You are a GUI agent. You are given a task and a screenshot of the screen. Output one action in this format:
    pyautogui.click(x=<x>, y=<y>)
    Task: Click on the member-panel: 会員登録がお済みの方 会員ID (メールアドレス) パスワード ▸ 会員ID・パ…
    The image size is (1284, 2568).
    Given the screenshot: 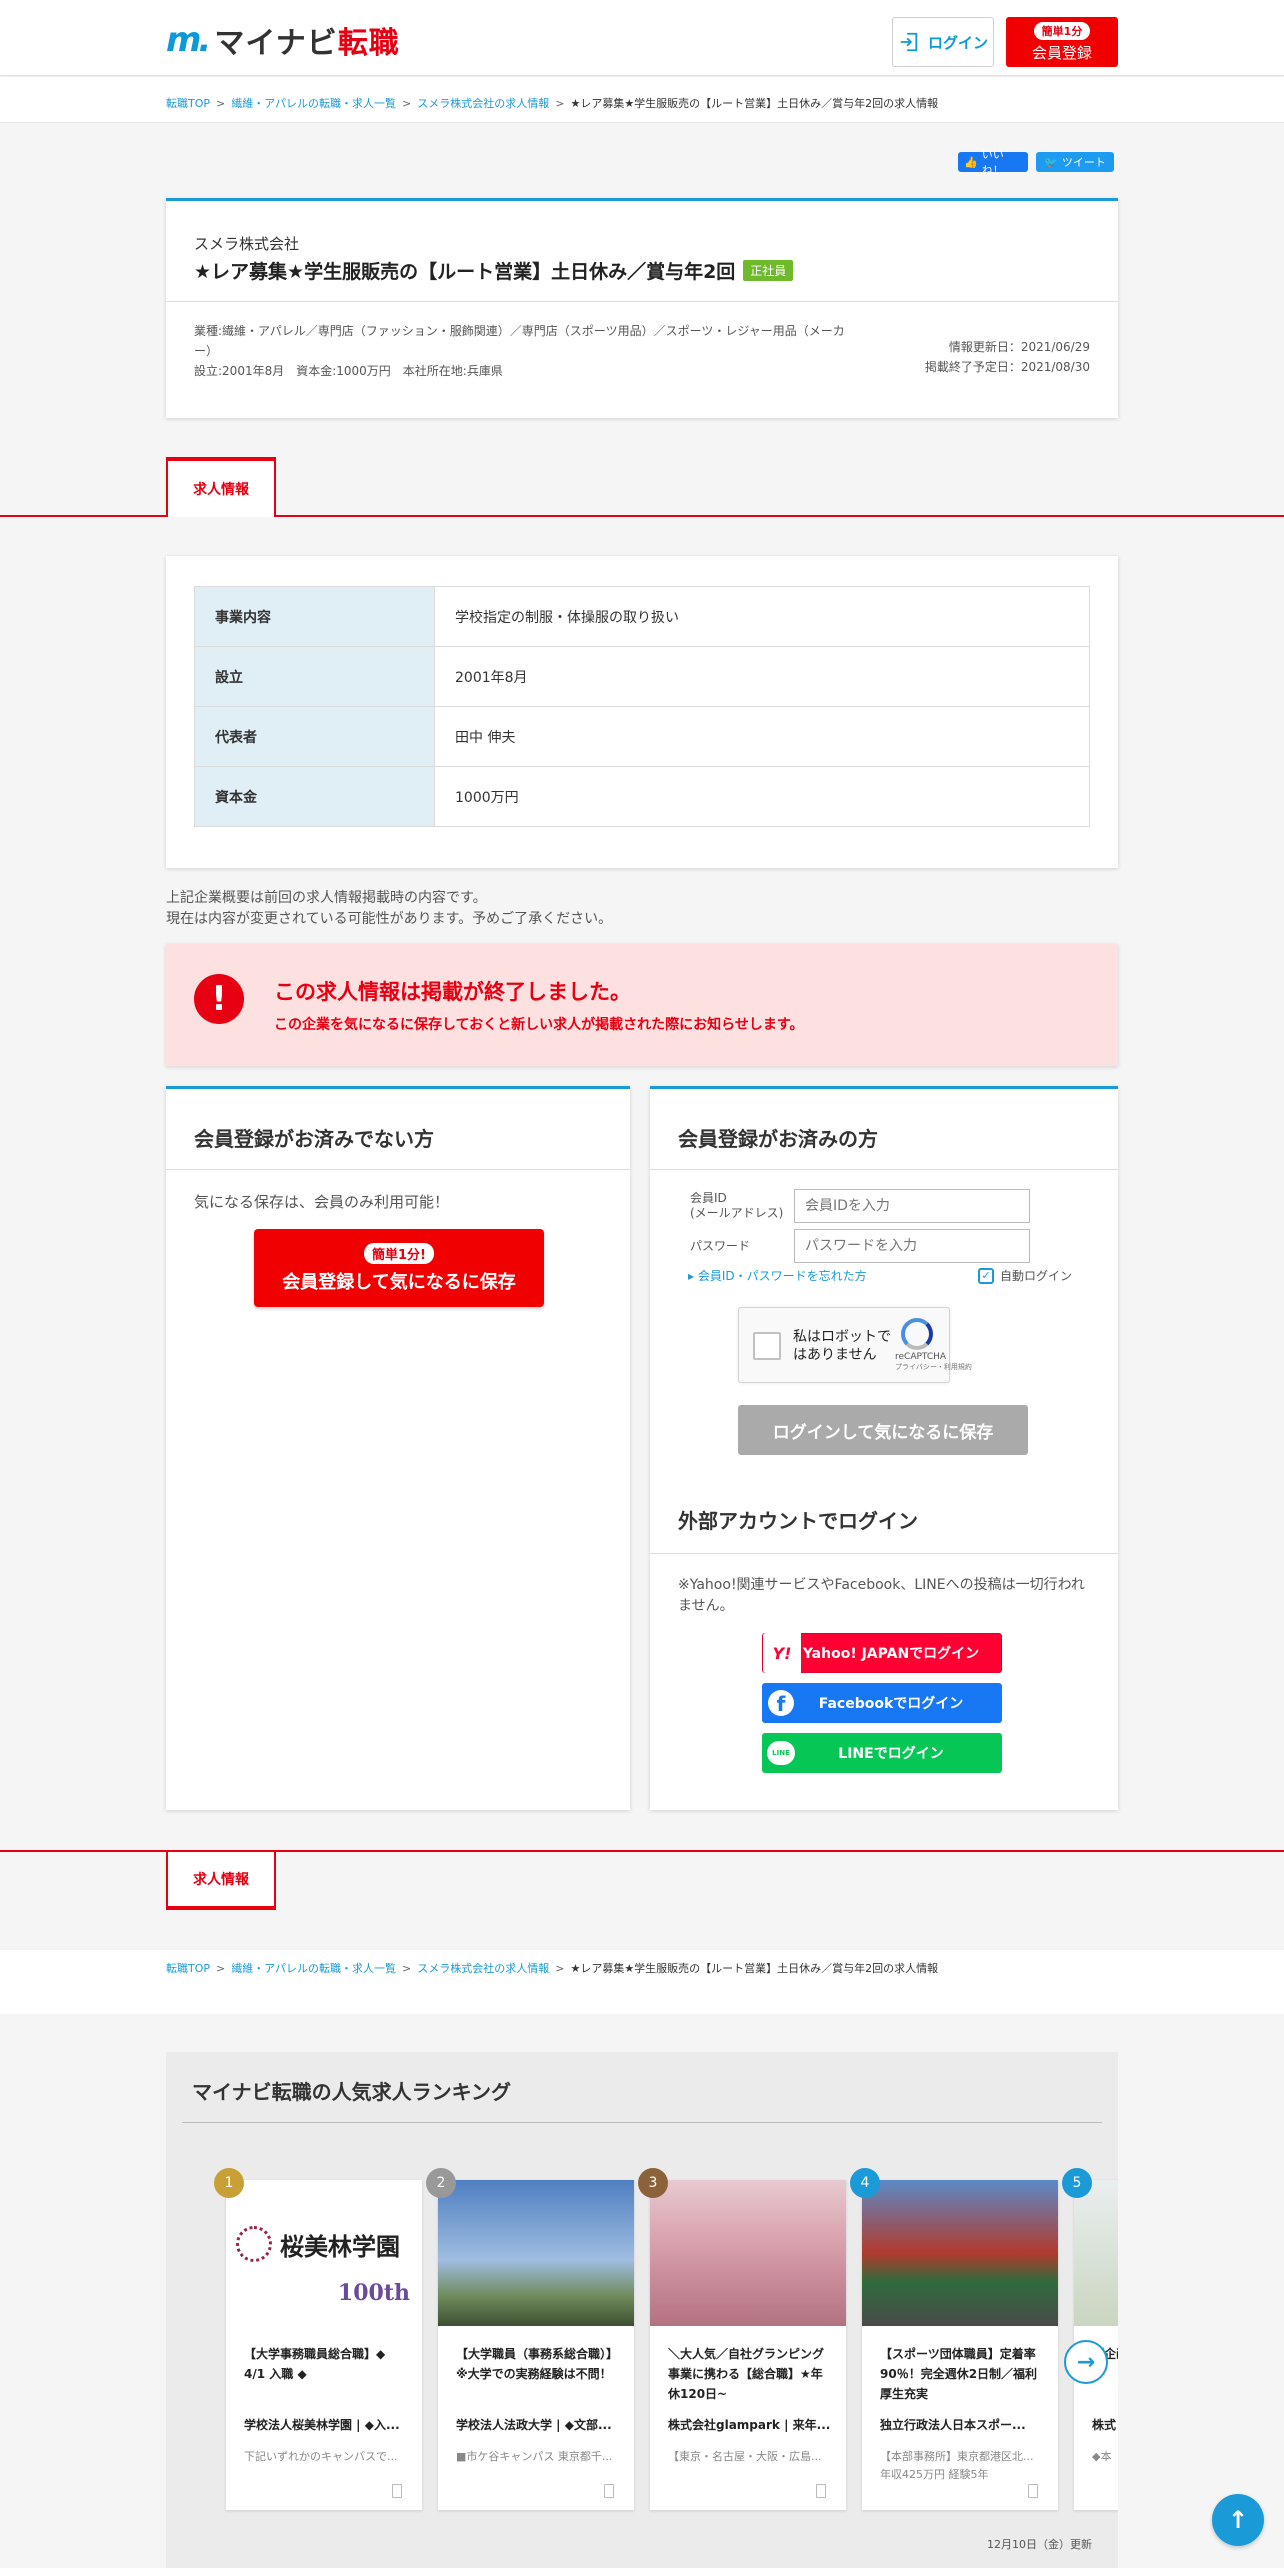 What is the action you would take?
    pyautogui.click(x=884, y=1448)
    